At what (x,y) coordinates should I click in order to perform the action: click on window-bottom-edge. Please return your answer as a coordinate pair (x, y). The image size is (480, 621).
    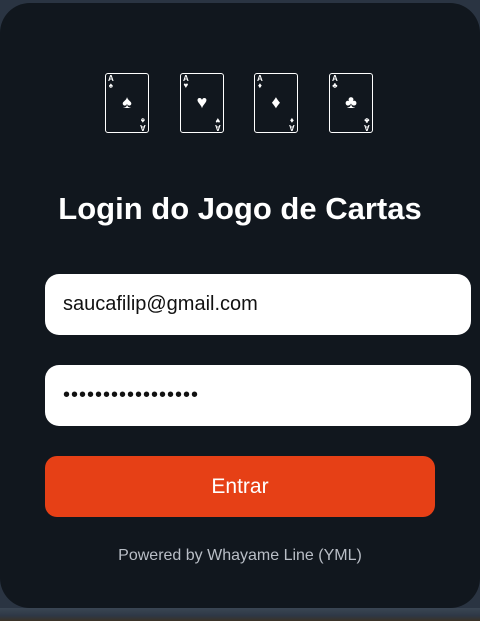
    Looking at the image, I should click on (240, 614).